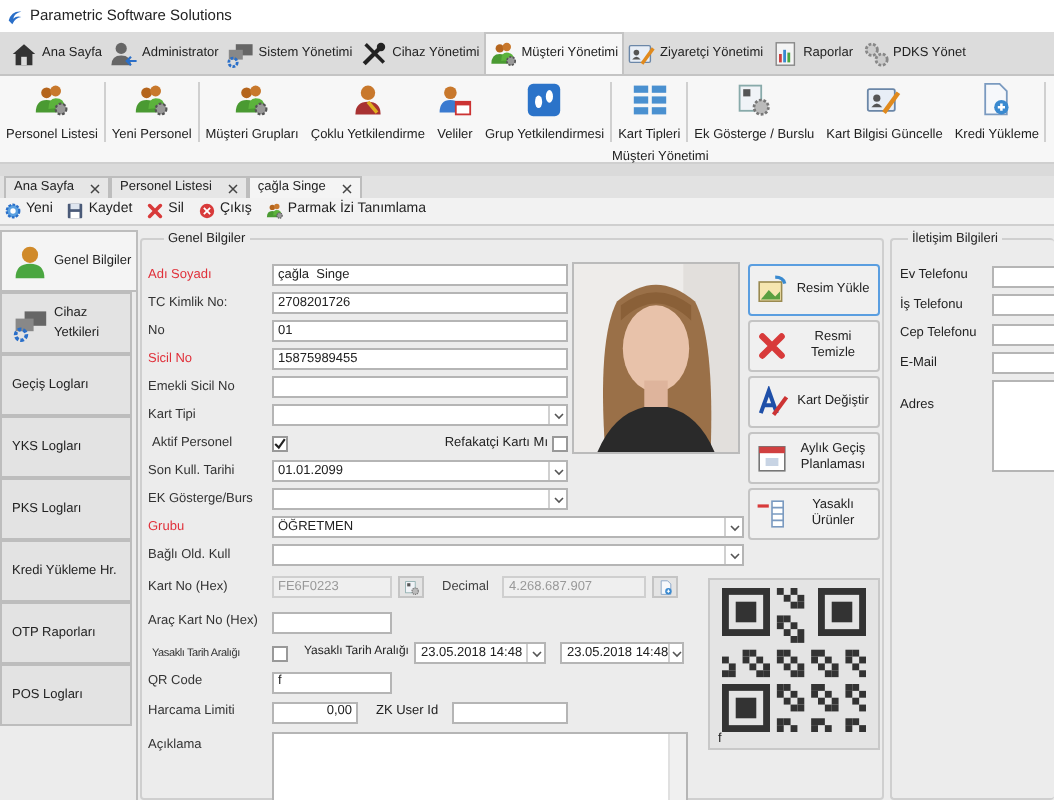 This screenshot has width=1054, height=800. I want to click on tools-icon, so click(374, 53).